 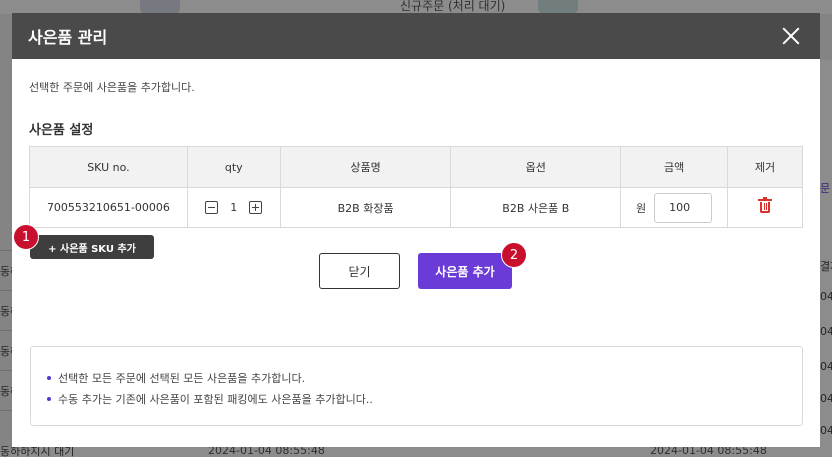 What do you see at coordinates (365, 167) in the screenshot?
I see `column-header-product-name: 상품명` at bounding box center [365, 167].